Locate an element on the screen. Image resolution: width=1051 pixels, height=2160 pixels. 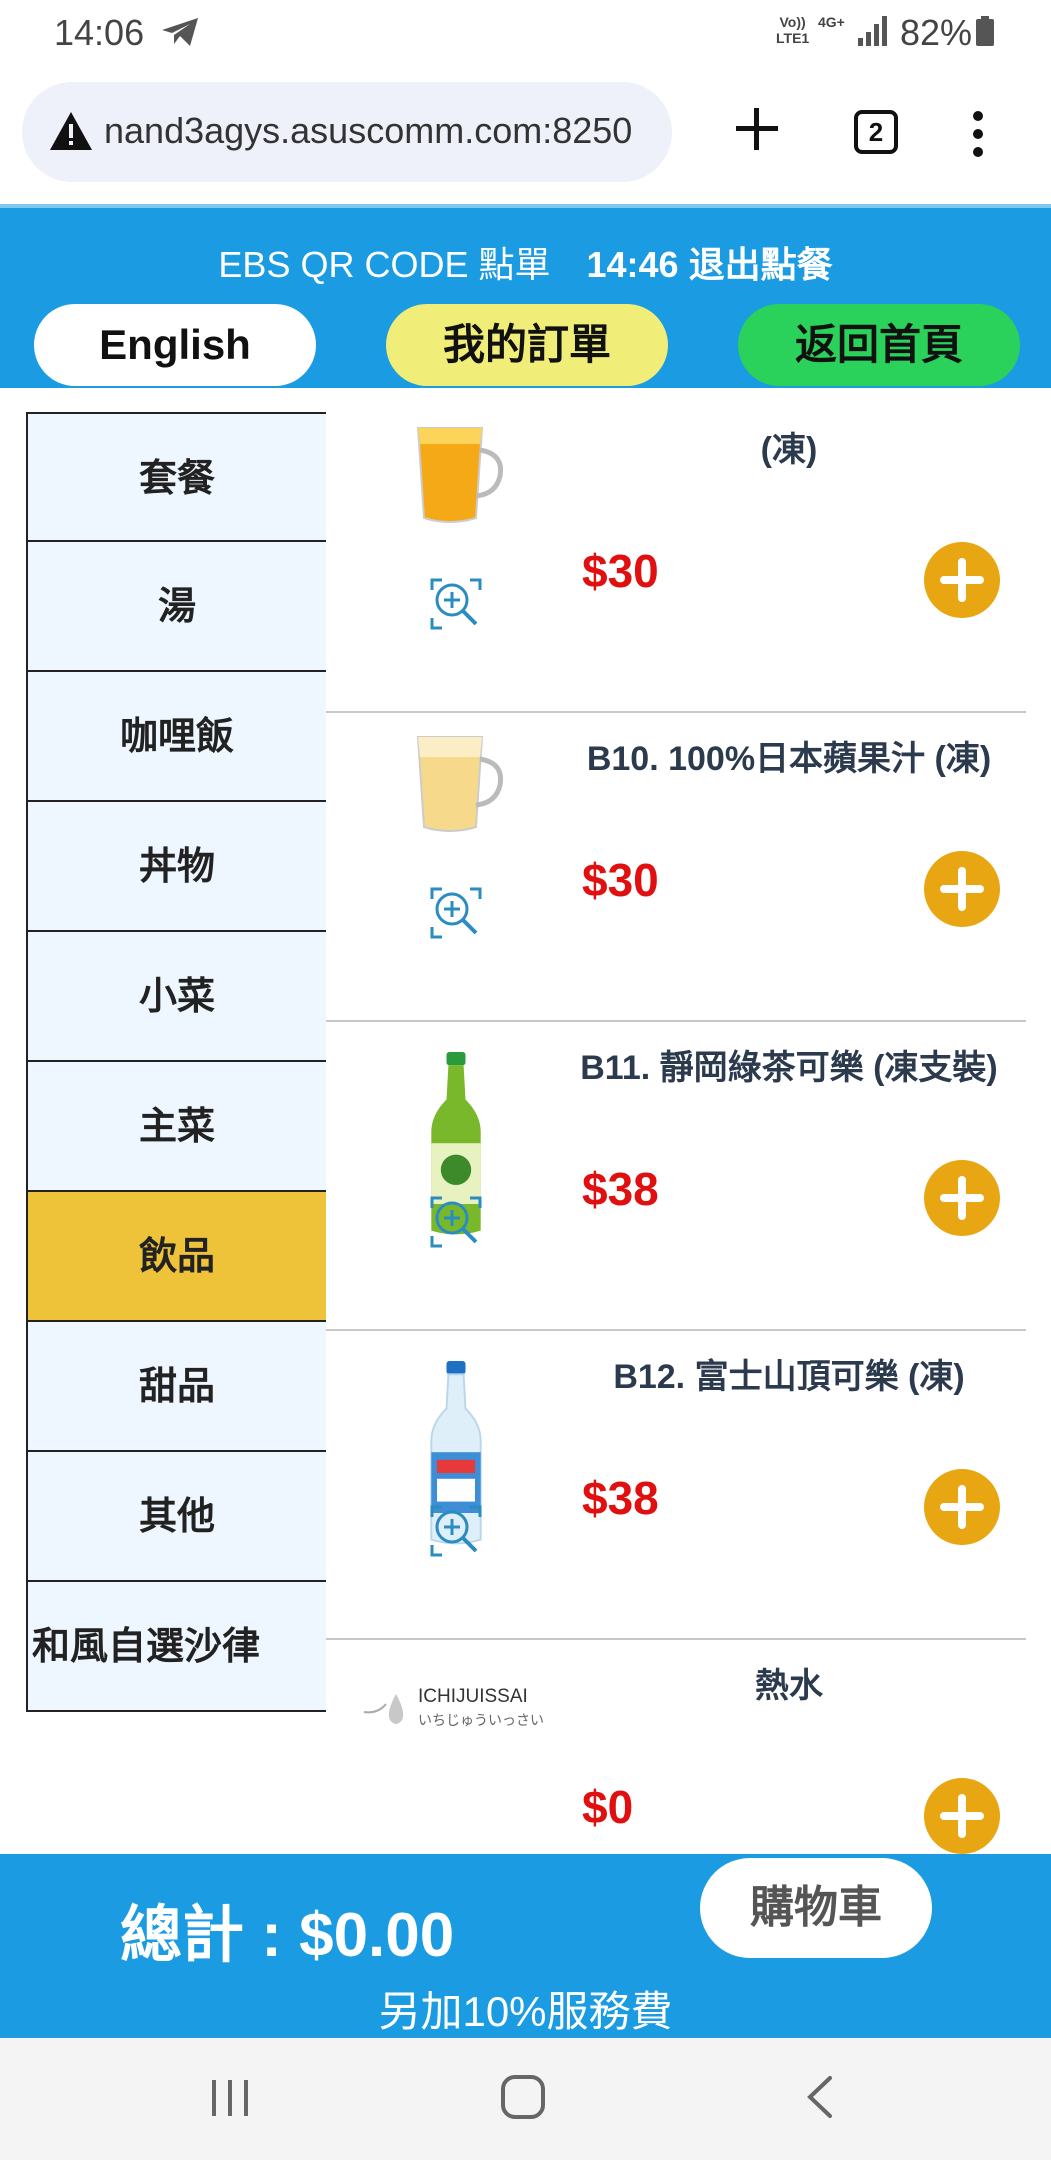
warning-icon is located at coordinates (71, 131).